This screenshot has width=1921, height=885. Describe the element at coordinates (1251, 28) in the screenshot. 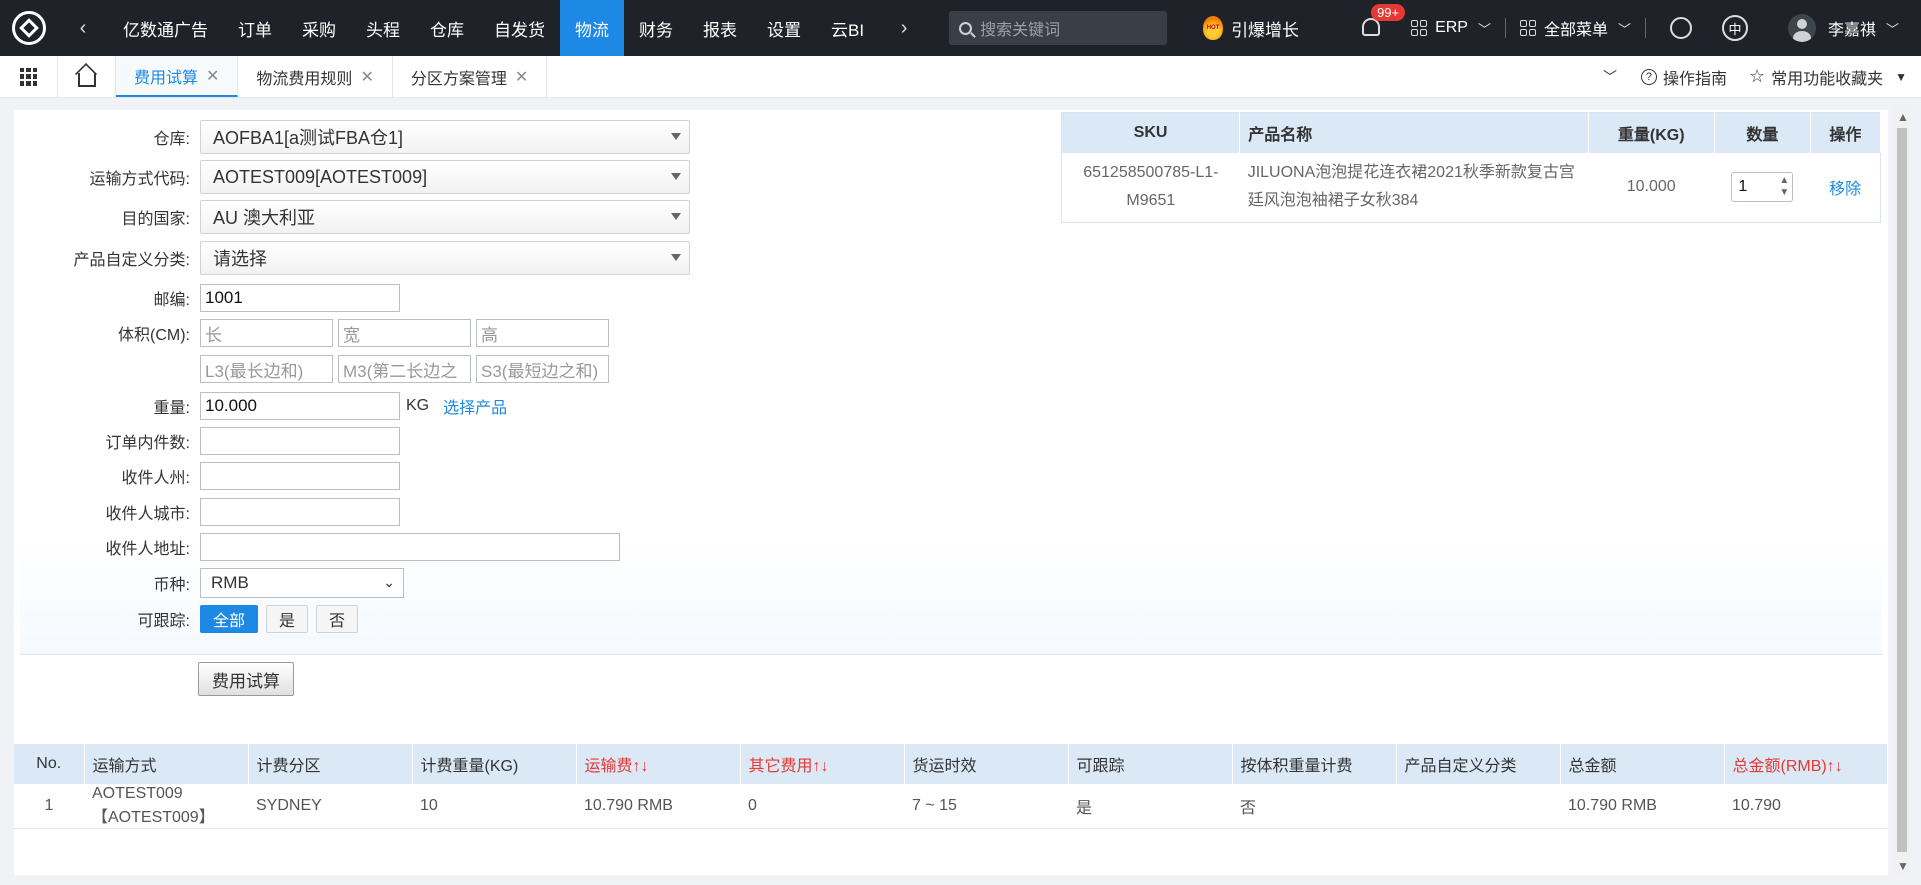

I see `hot-growth-link: HOT 引爆增长` at that location.